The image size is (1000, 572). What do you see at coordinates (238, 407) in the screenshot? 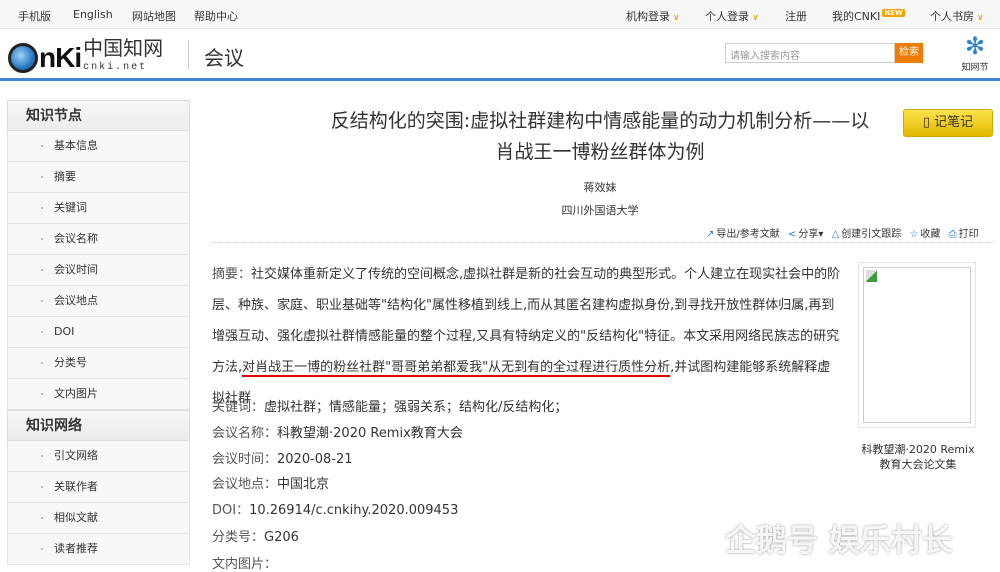
I see `field-label: 关键词：` at bounding box center [238, 407].